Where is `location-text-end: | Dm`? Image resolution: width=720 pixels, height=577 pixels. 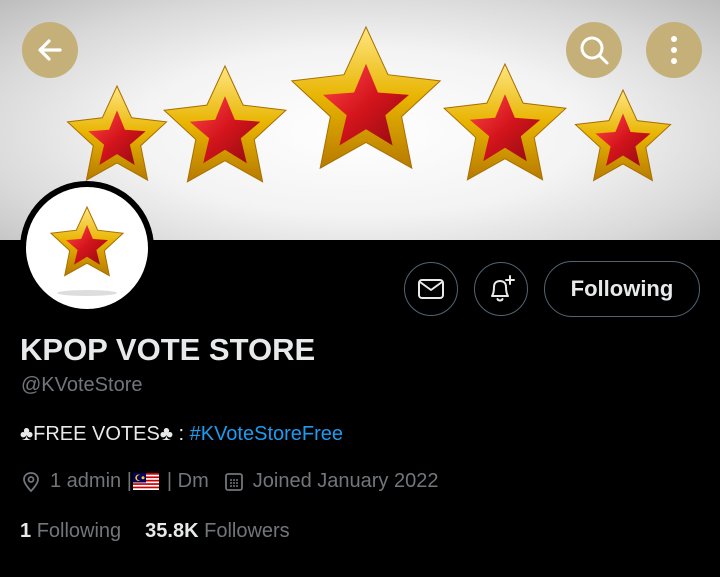 location-text-end: | Dm is located at coordinates (187, 481).